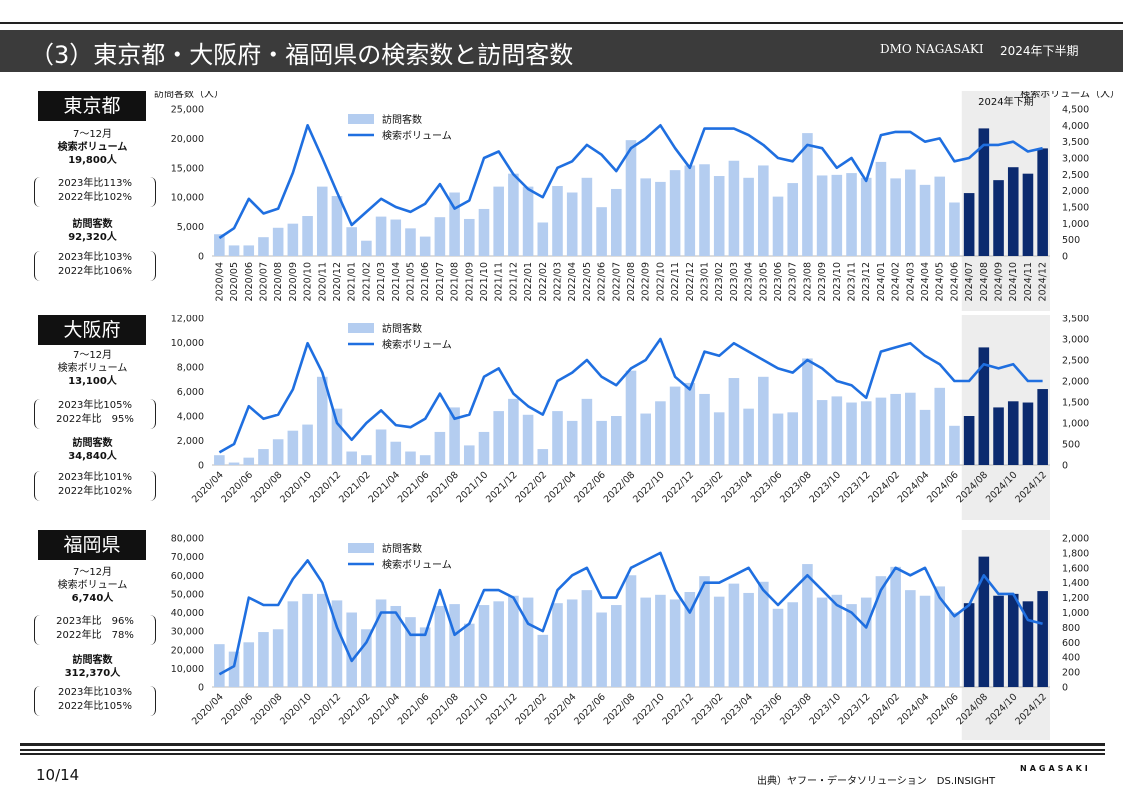 The width and height of the screenshot is (1123, 794). I want to click on x-tick-label: 2022/02, so click(531, 488).